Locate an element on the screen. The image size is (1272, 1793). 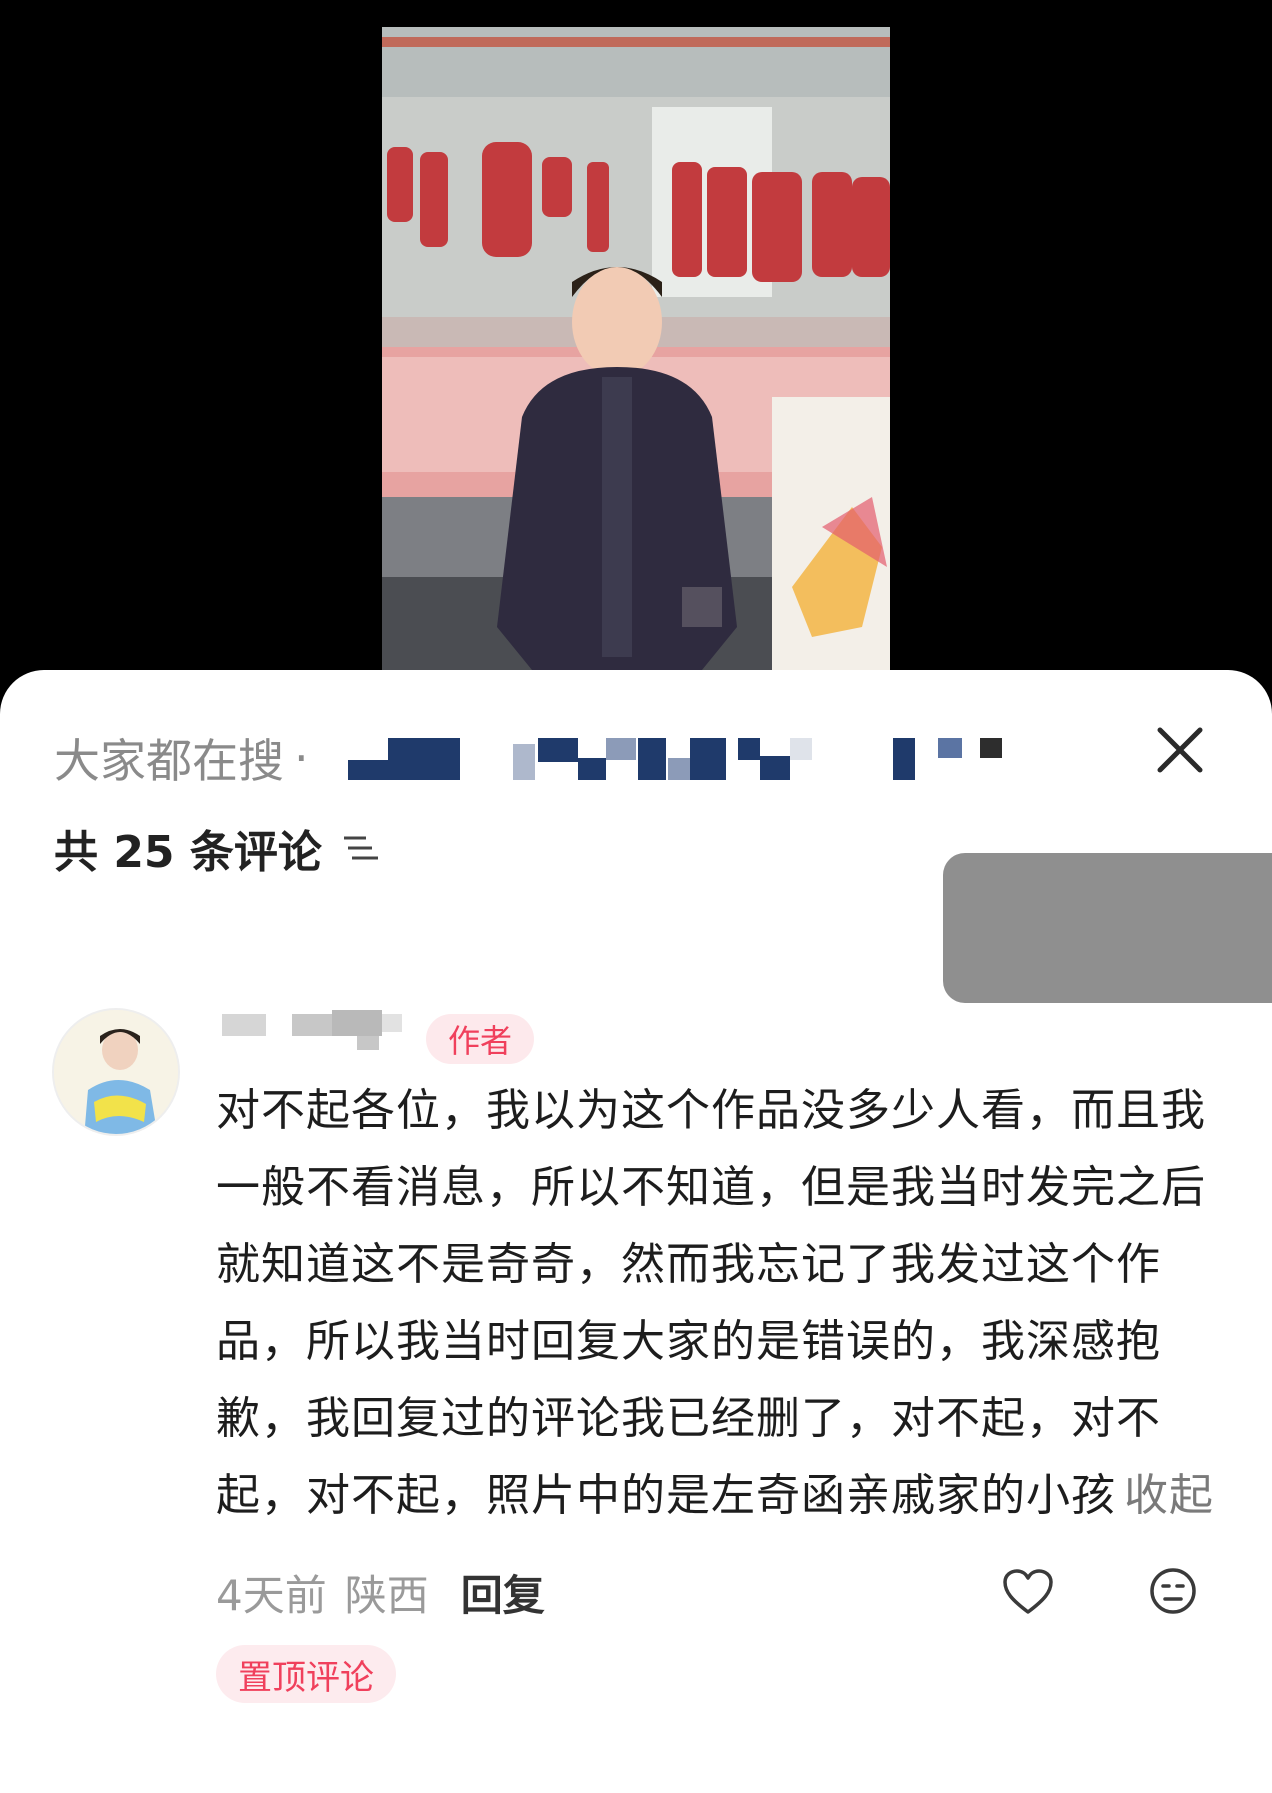
heart-icon is located at coordinates (1028, 1592).